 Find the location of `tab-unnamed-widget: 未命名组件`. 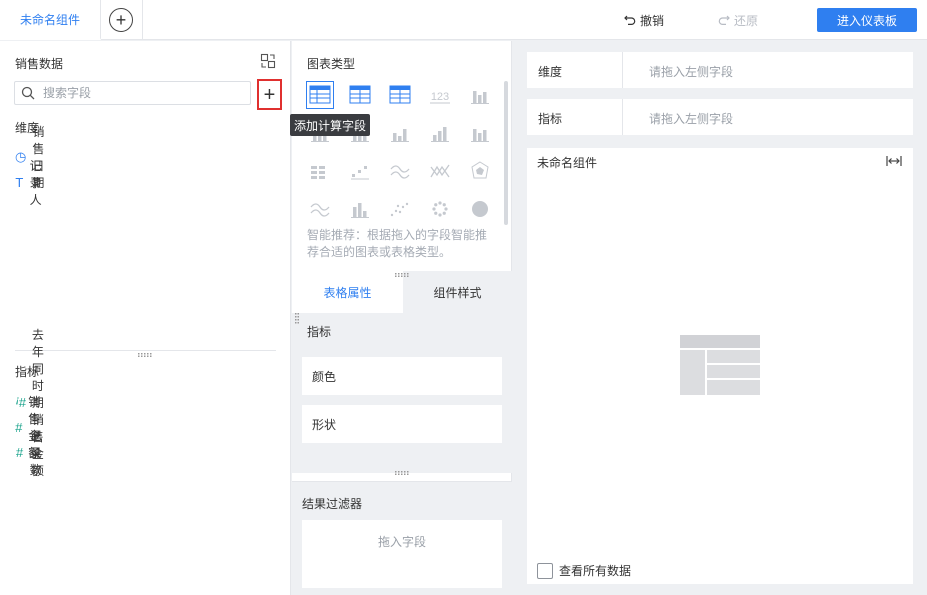

tab-unnamed-widget: 未命名组件 is located at coordinates (50, 20).